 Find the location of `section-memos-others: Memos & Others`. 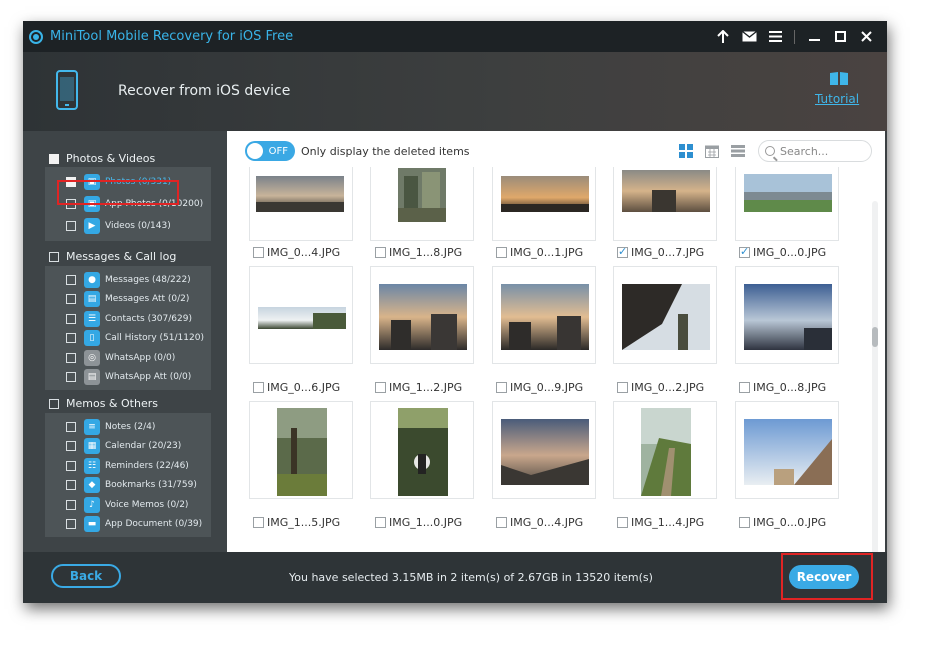

section-memos-others: Memos & Others is located at coordinates (103, 403).